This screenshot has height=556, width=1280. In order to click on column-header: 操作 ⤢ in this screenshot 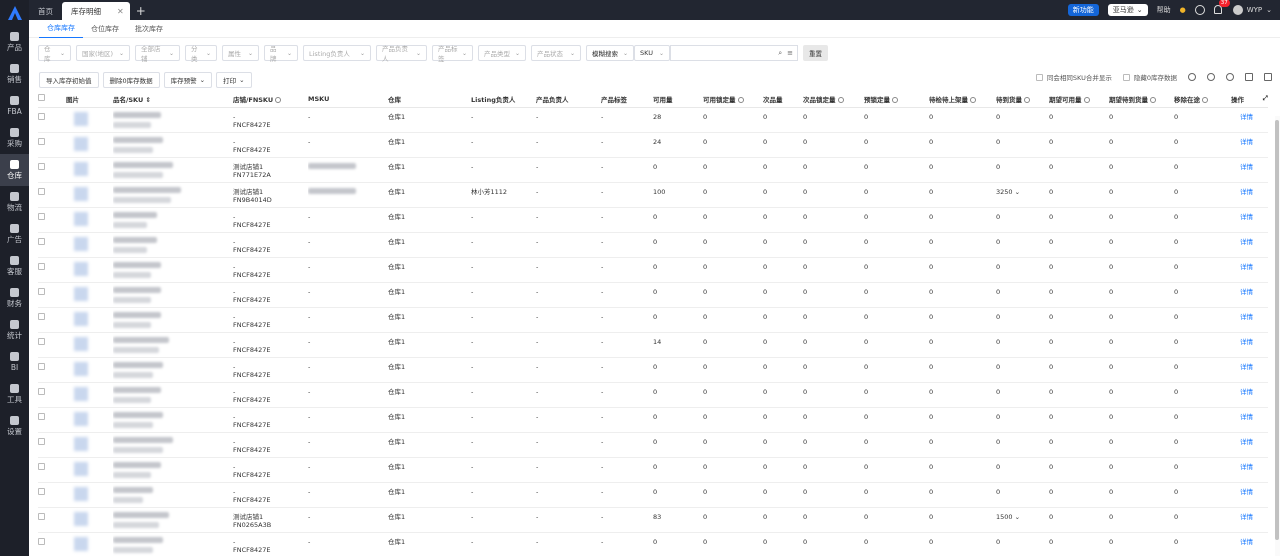, I will do `click(1249, 99)`.